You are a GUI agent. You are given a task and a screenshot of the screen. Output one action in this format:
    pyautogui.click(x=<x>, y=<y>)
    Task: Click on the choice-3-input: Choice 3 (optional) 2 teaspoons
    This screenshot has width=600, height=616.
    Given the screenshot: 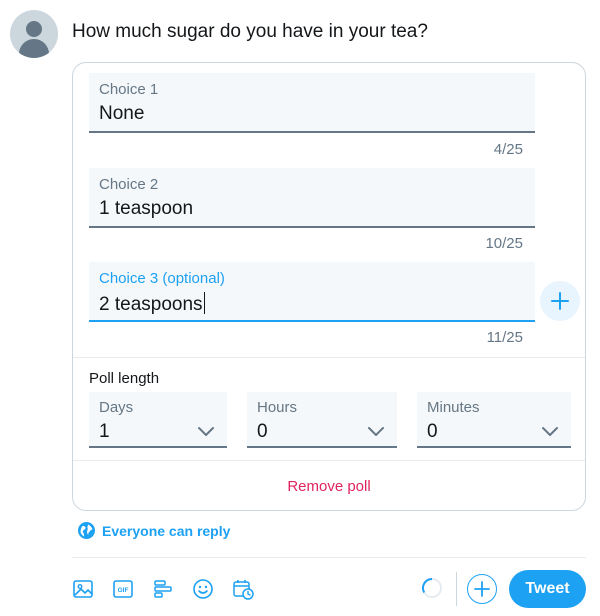 What is the action you would take?
    pyautogui.click(x=312, y=292)
    